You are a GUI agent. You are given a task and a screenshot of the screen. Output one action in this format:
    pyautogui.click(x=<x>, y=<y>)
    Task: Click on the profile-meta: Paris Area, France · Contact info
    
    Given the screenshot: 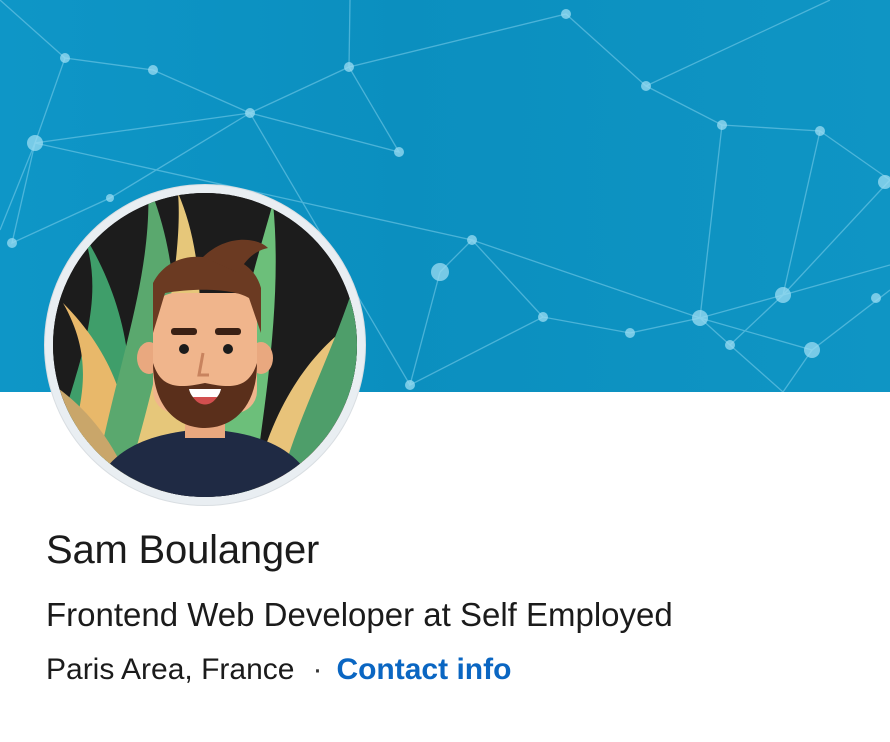 What is the action you would take?
    pyautogui.click(x=278, y=670)
    